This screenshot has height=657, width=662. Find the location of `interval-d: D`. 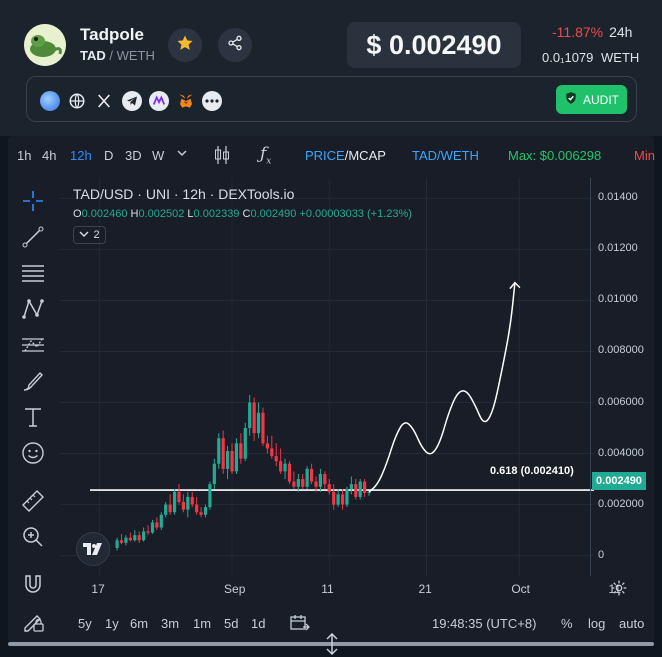

interval-d: D is located at coordinates (108, 155).